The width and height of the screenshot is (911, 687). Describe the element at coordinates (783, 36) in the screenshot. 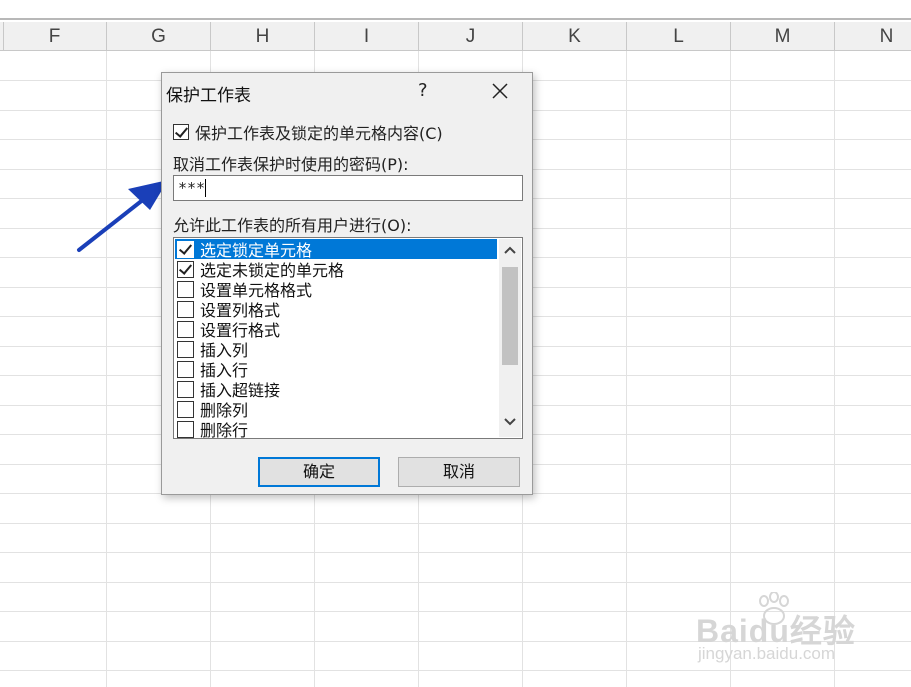

I see `column-header-m: M` at that location.